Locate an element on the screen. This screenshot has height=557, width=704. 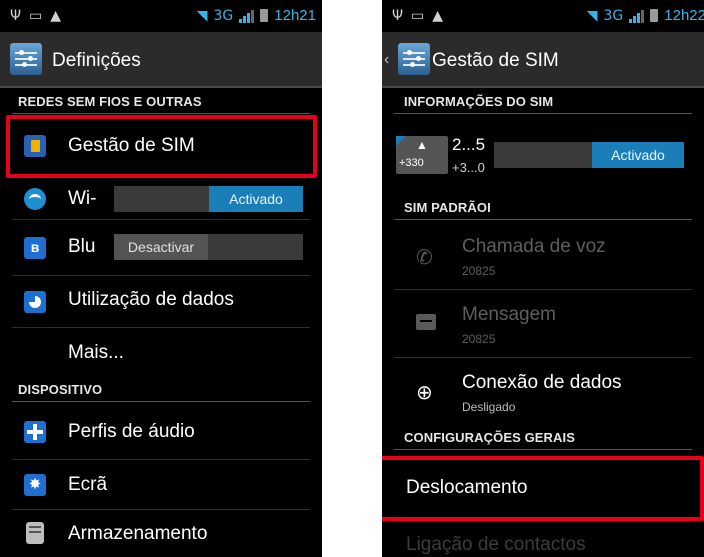
sim-name: 2...5 is located at coordinates (469, 144).